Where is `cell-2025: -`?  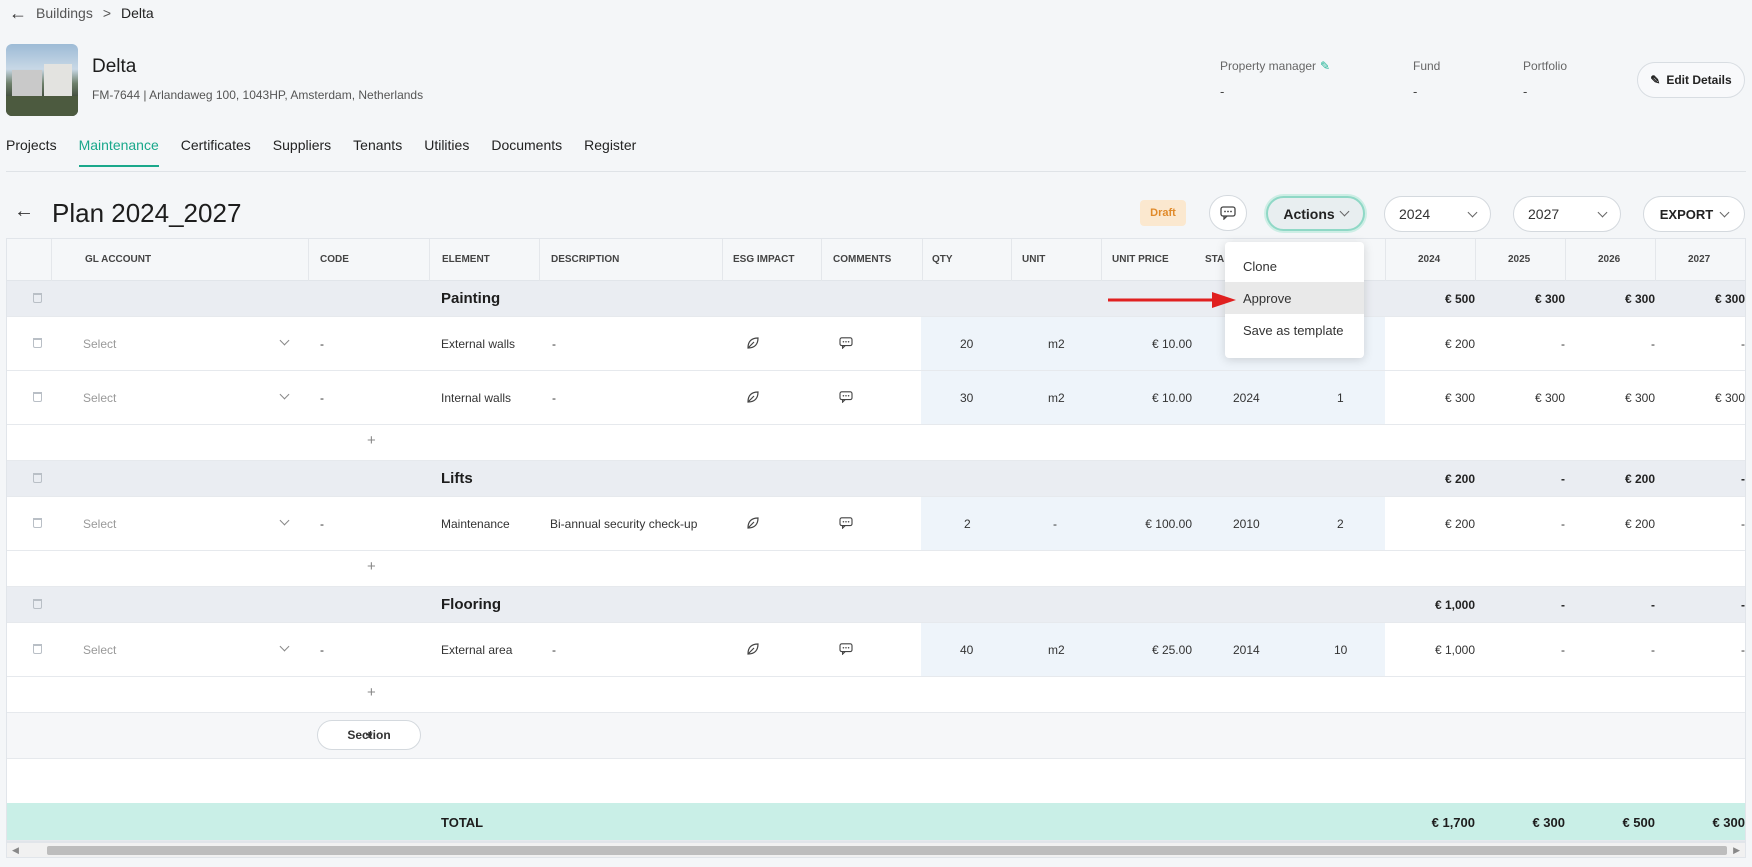
cell-2025: - is located at coordinates (1563, 524).